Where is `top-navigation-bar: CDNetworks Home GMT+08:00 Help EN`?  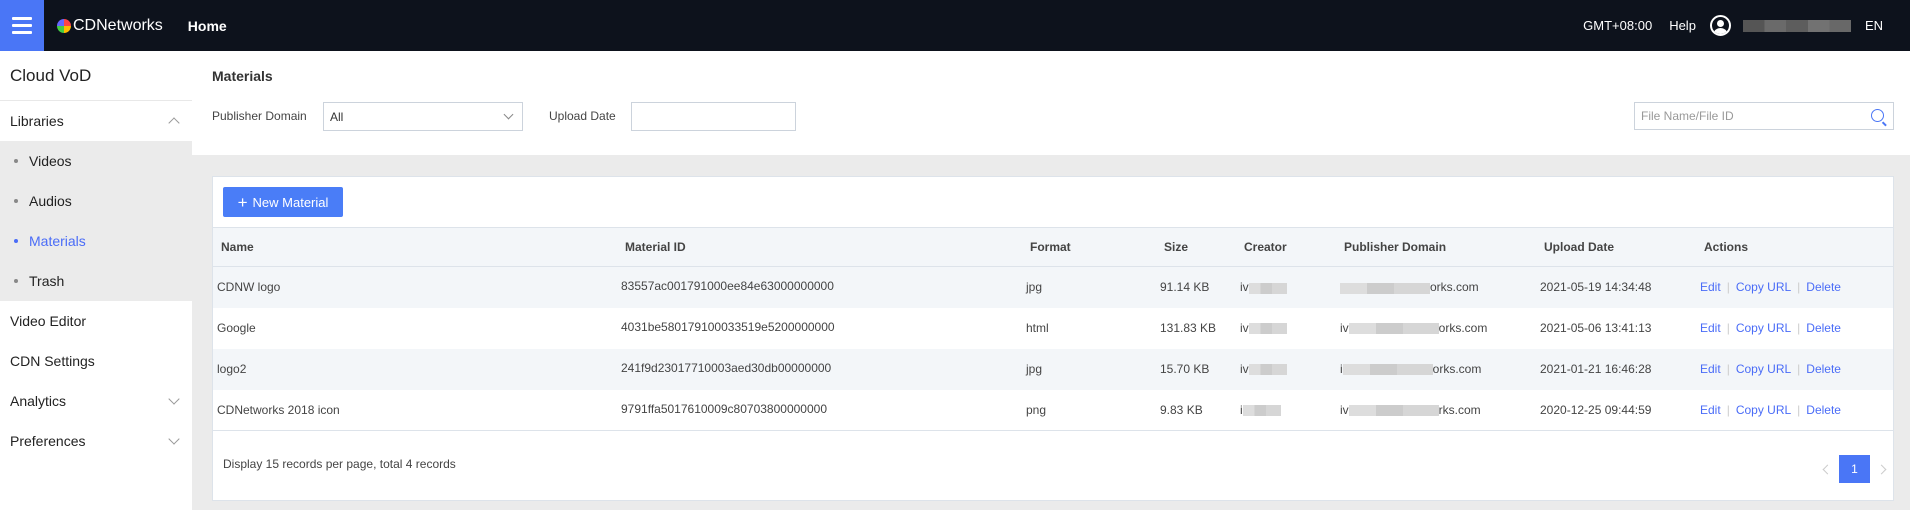
top-navigation-bar: CDNetworks Home GMT+08:00 Help EN is located at coordinates (955, 25).